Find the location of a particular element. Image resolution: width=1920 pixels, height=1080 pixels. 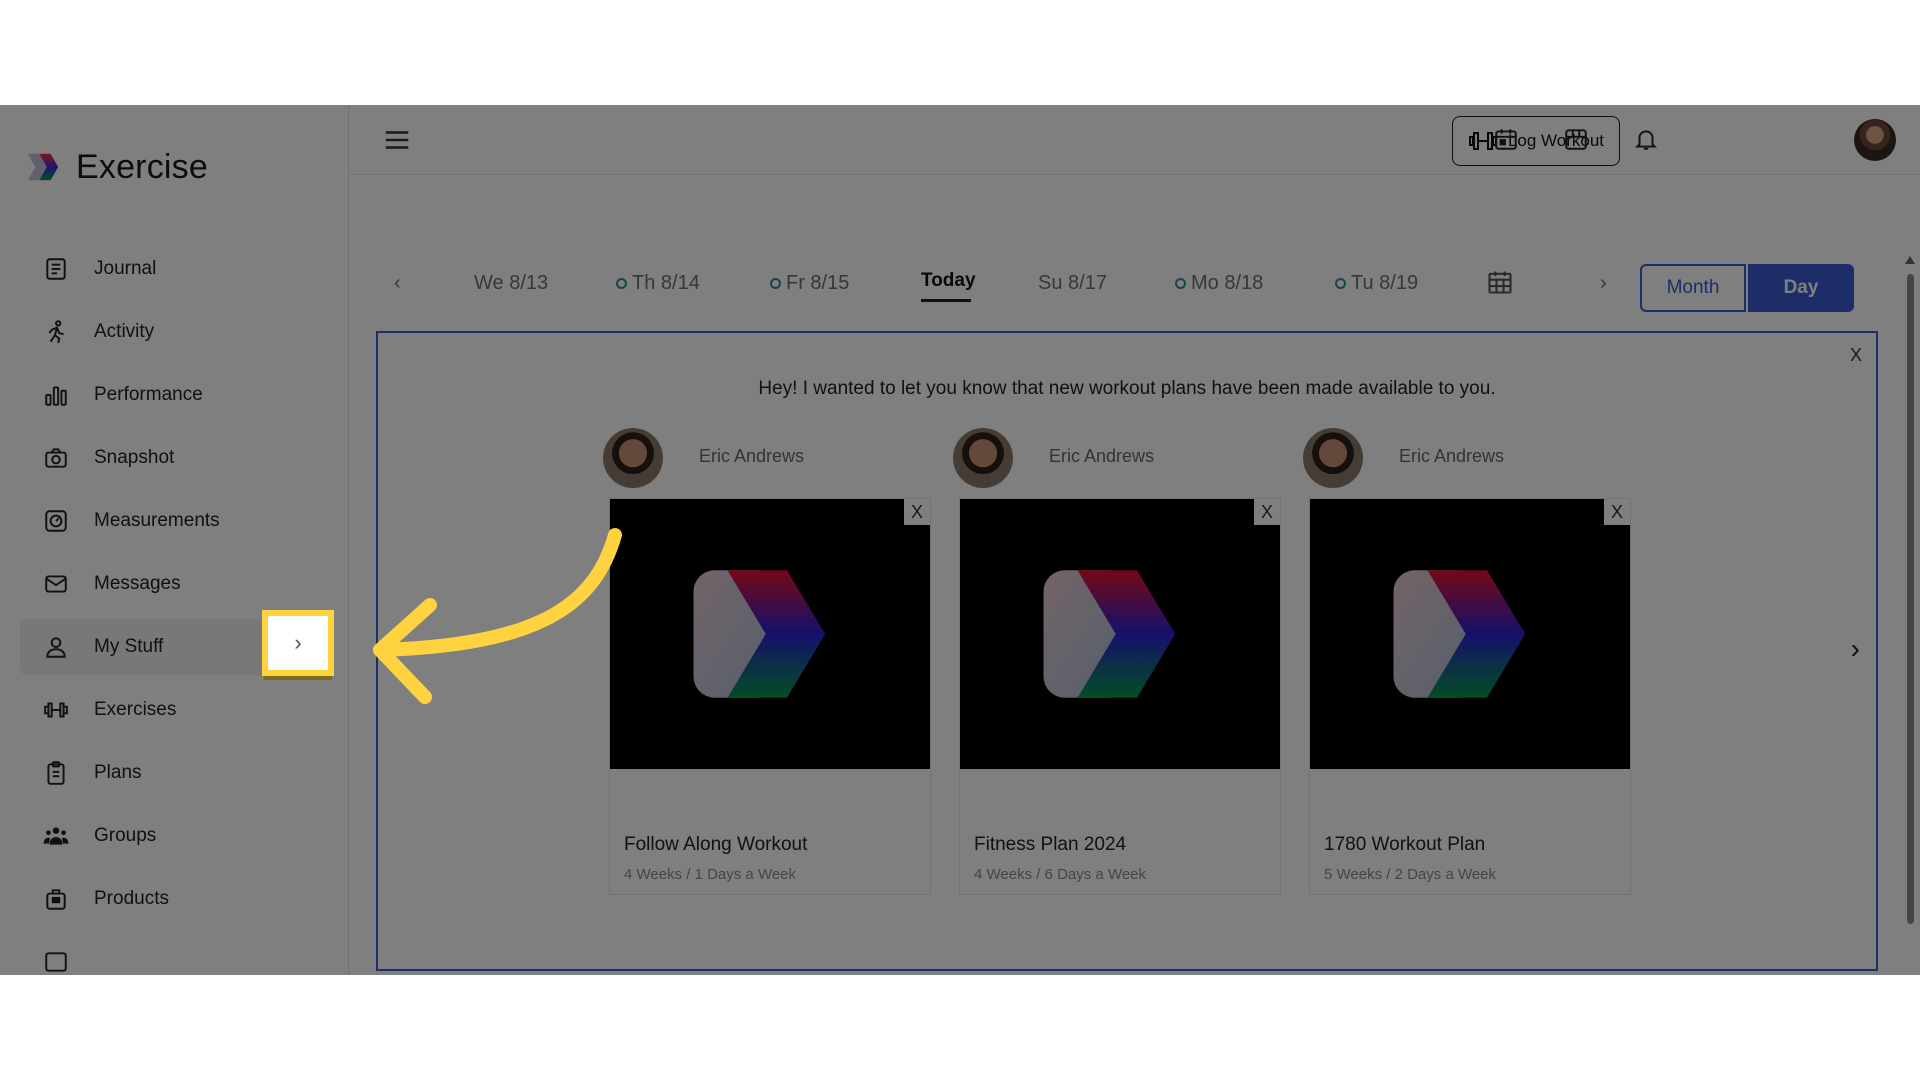

date-label: Today is located at coordinates (948, 281).